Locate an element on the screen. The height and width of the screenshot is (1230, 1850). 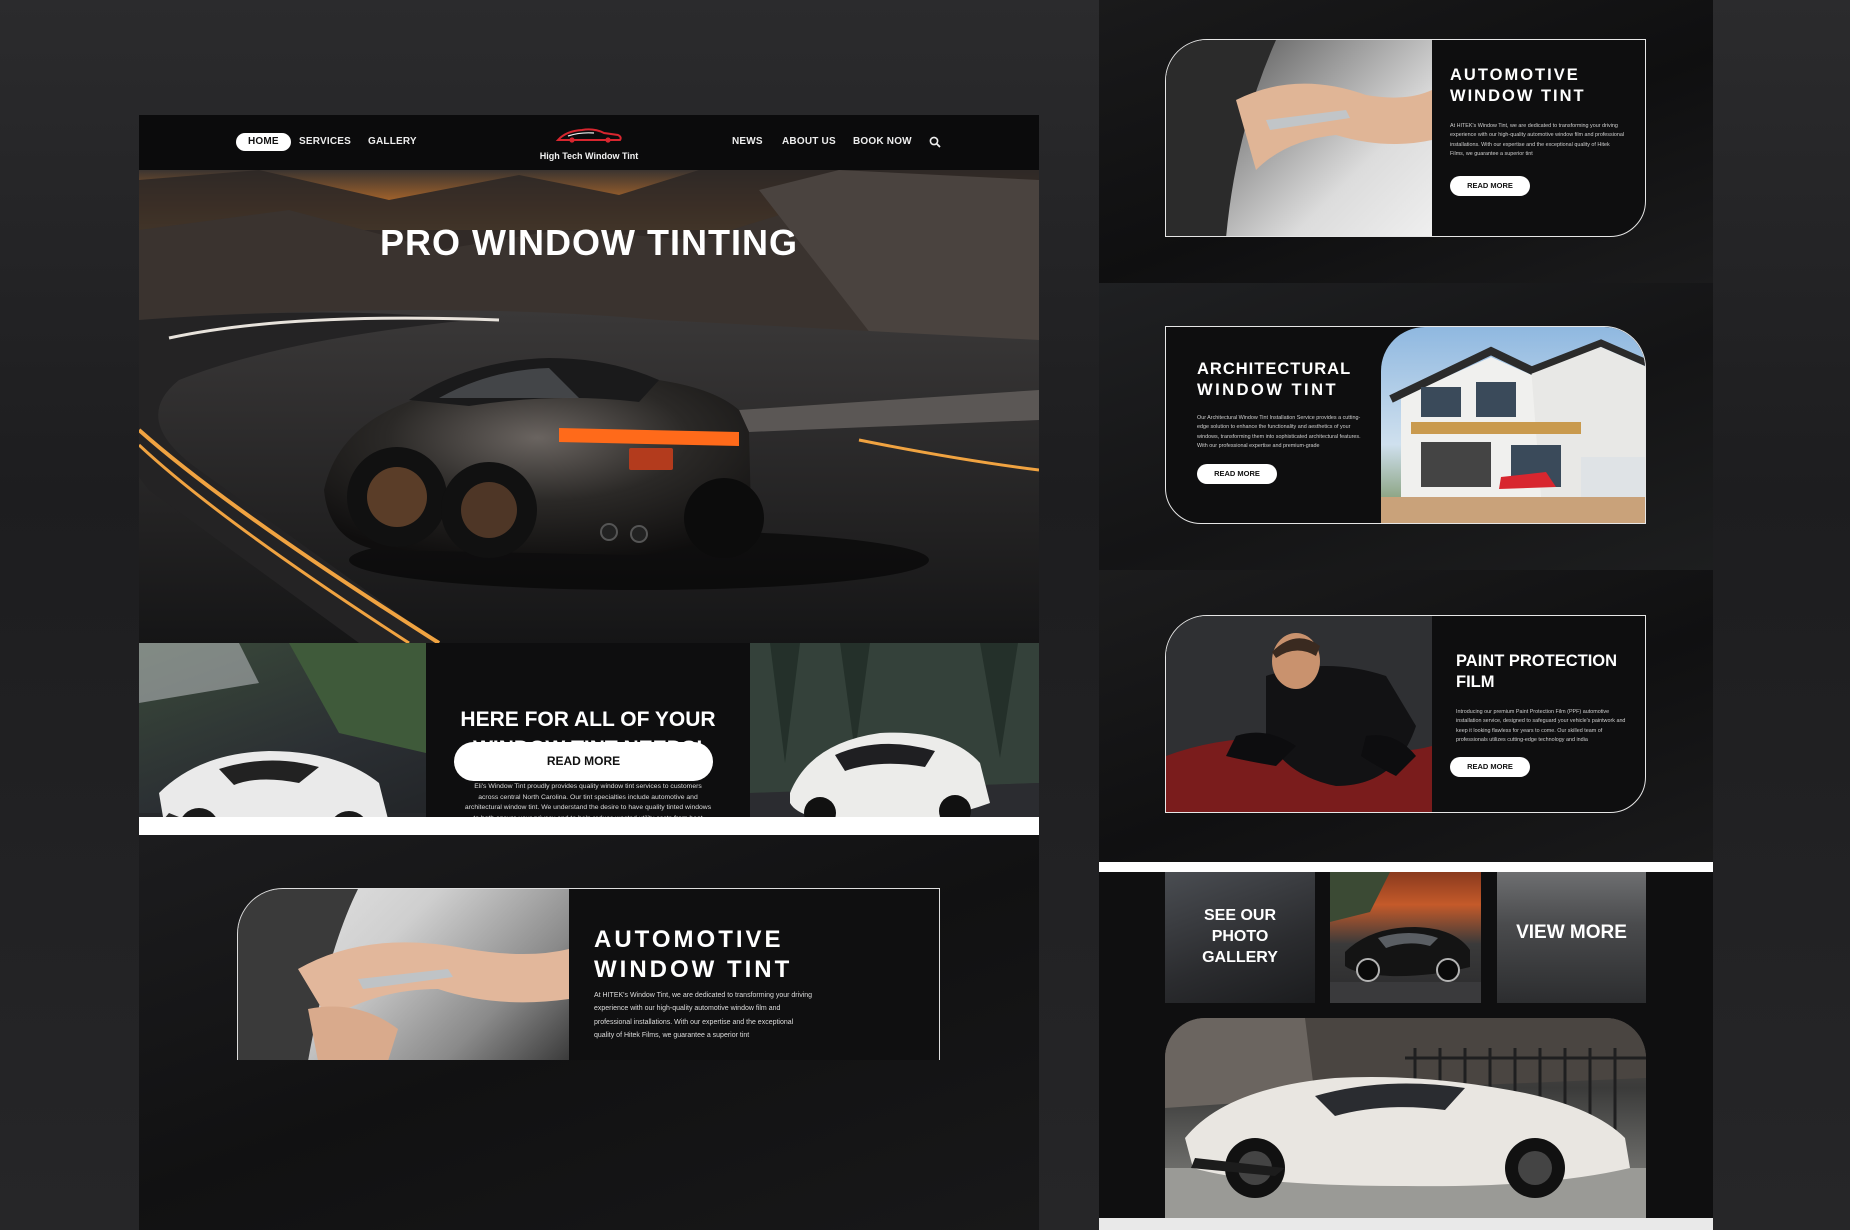
search-icon is located at coordinates (935, 142).